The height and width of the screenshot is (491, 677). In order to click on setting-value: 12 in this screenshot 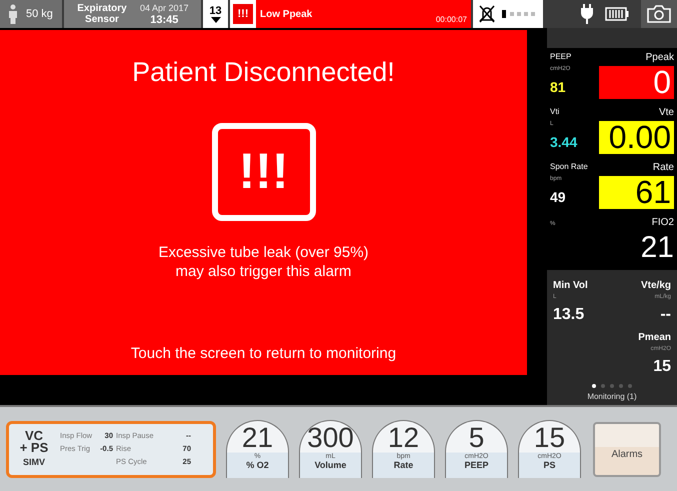, I will do `click(404, 438)`.